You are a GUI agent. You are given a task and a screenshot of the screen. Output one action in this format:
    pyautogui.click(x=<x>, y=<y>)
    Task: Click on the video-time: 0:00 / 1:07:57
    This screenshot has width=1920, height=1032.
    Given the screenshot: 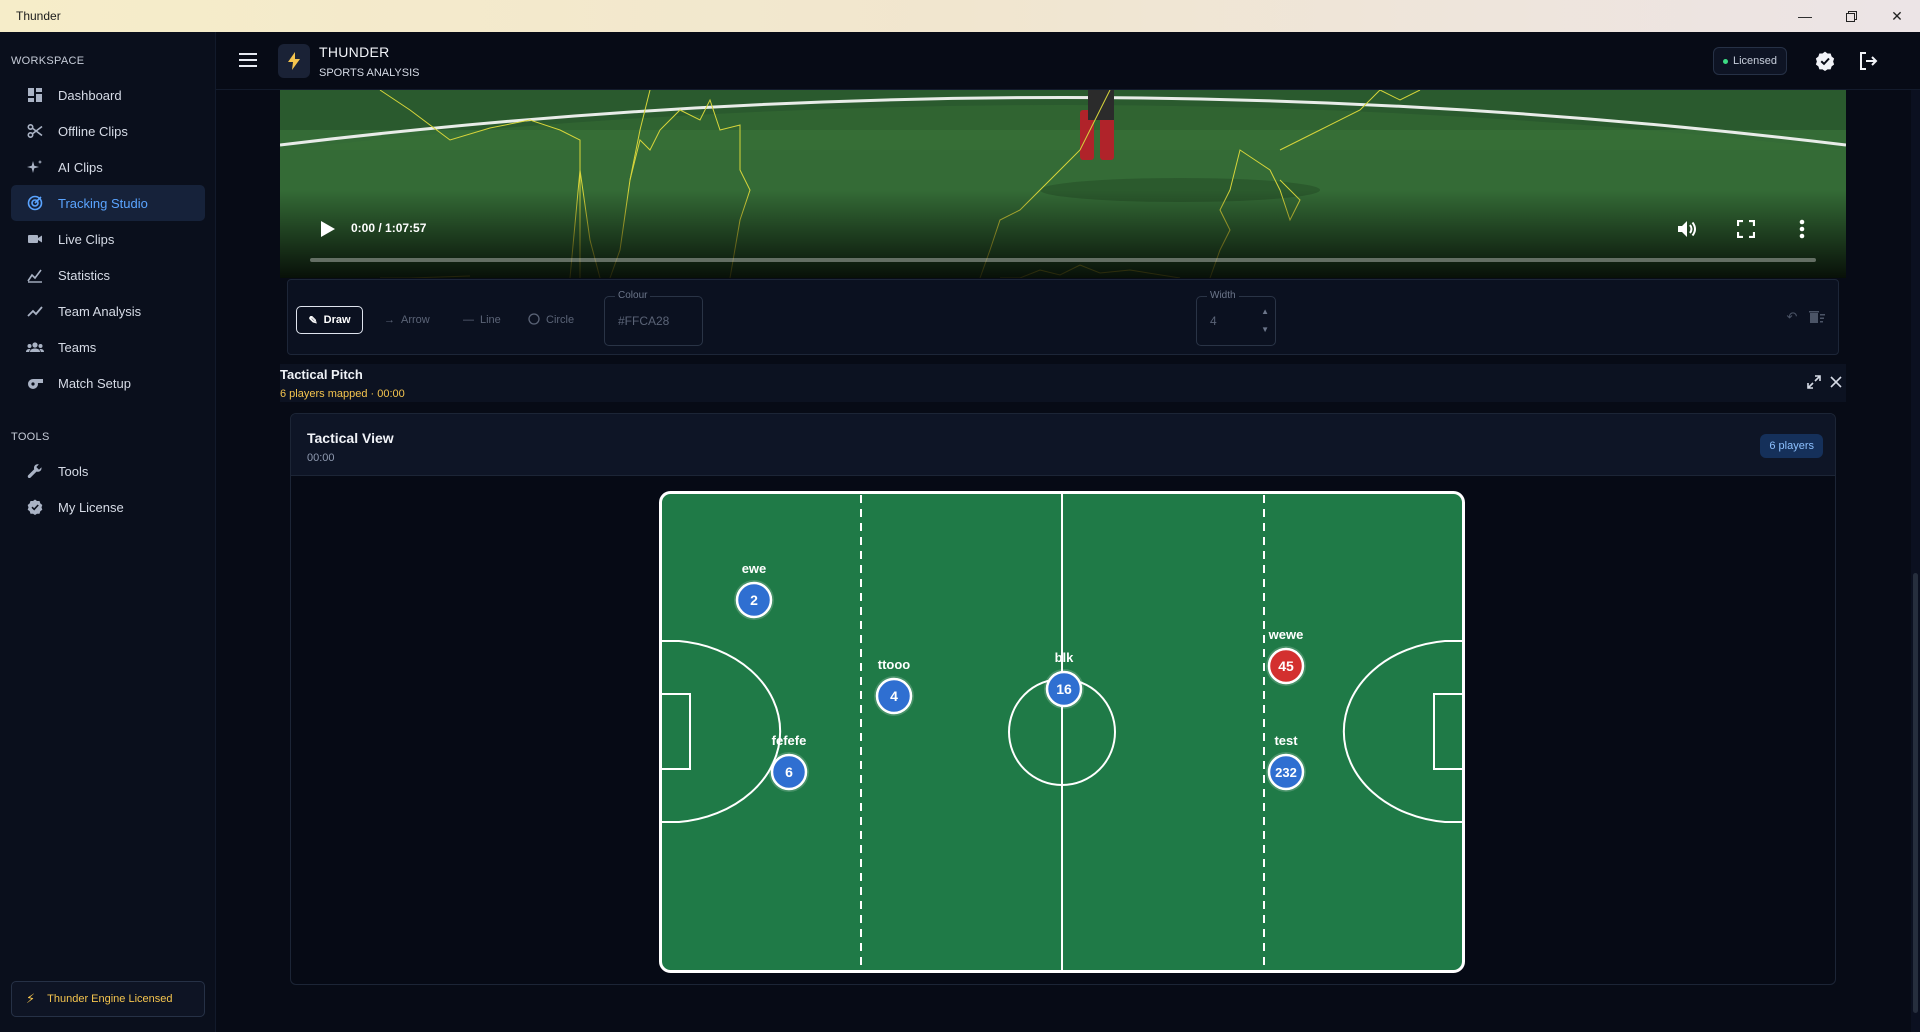 What is the action you would take?
    pyautogui.click(x=389, y=228)
    